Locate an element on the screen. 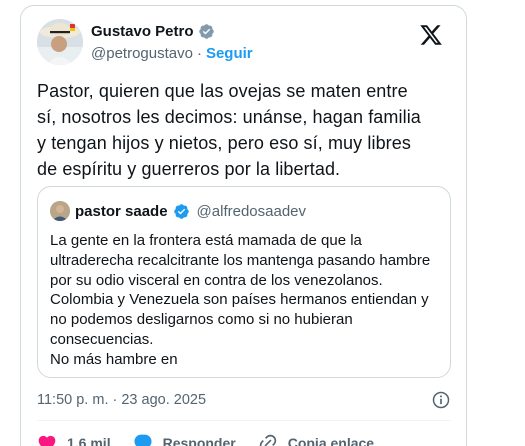 The height and width of the screenshot is (446, 525). reply-bubble-icon is located at coordinates (143, 440).